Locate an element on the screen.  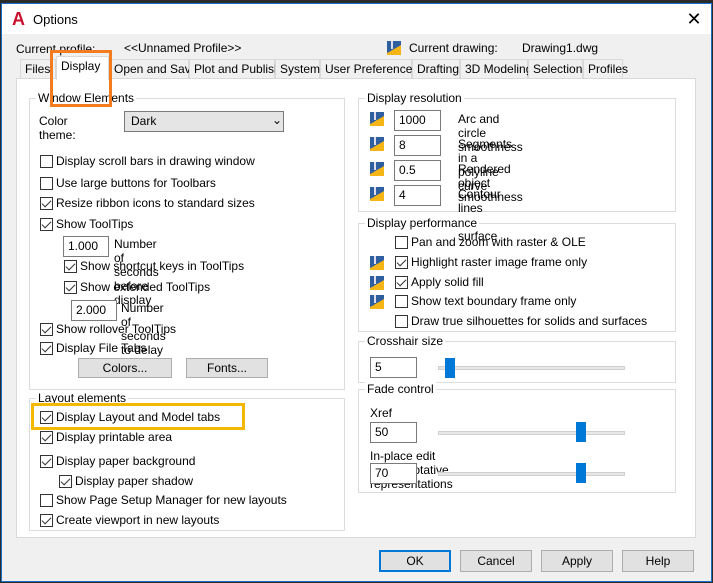
autocad-logo-icon: A is located at coordinates (18, 19).